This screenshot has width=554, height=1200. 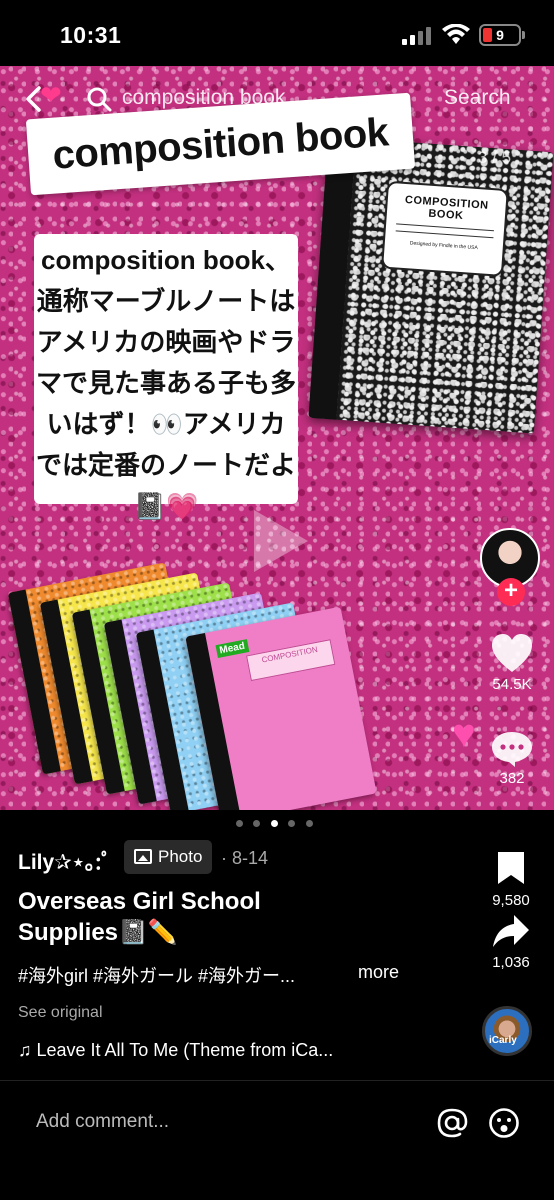 What do you see at coordinates (512, 749) in the screenshot?
I see `comment-icon` at bounding box center [512, 749].